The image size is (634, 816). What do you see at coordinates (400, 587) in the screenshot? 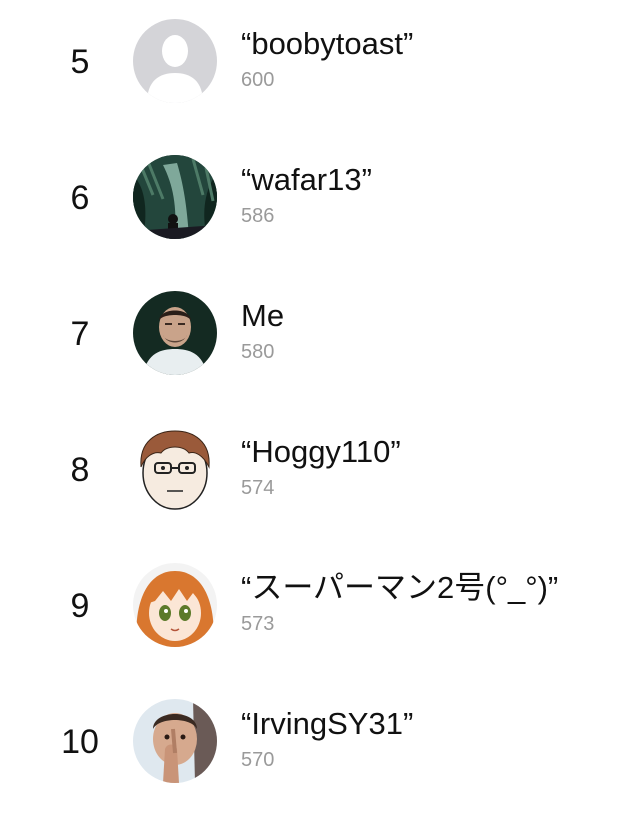
I see `player-name: “スーパーマン2号(°_°)”` at bounding box center [400, 587].